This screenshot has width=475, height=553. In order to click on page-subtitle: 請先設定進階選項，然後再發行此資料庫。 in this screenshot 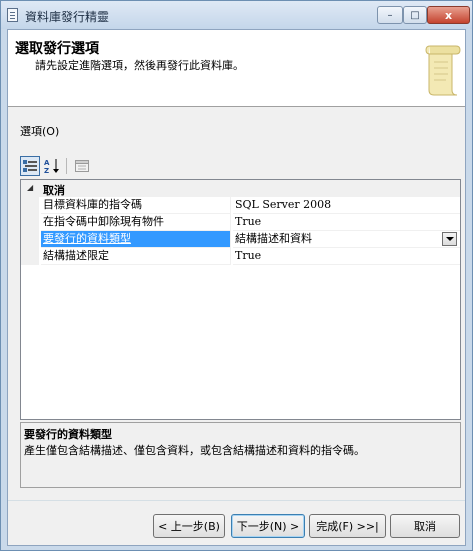, I will do `click(139, 65)`.